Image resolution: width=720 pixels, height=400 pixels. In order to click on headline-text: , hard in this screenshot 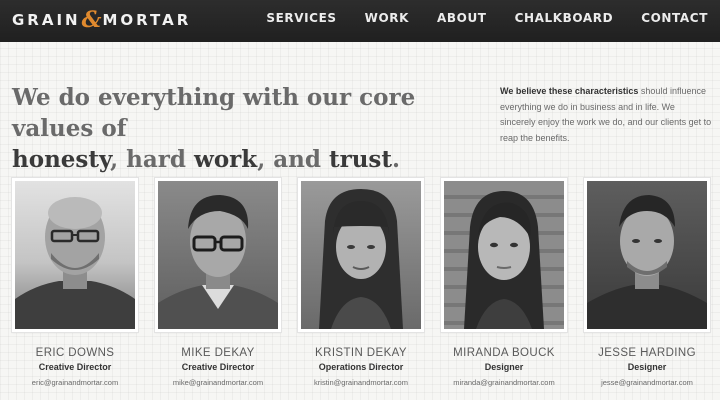, I will do `click(152, 159)`.